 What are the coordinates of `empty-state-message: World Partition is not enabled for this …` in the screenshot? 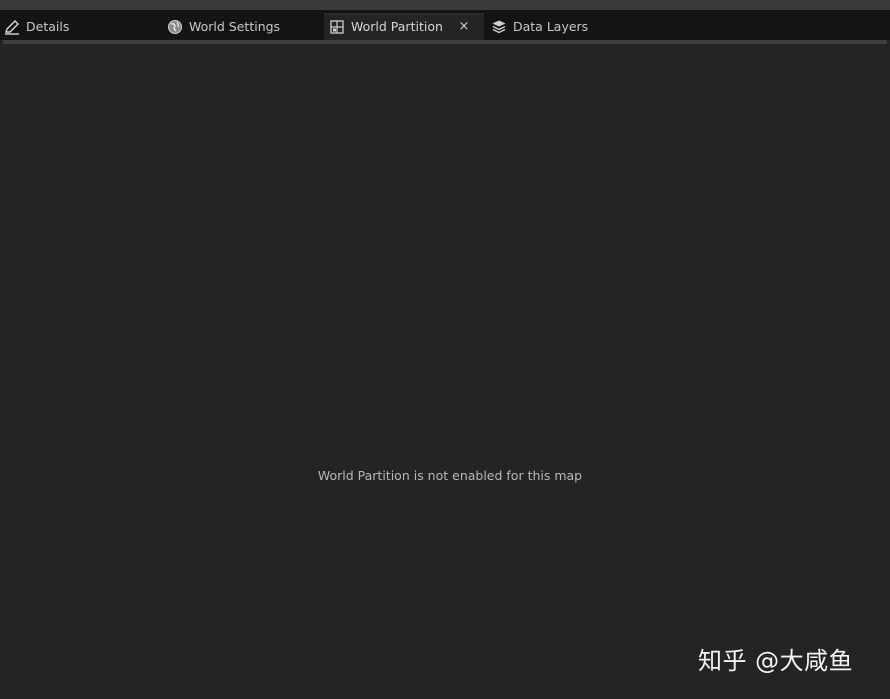 It's located at (450, 475).